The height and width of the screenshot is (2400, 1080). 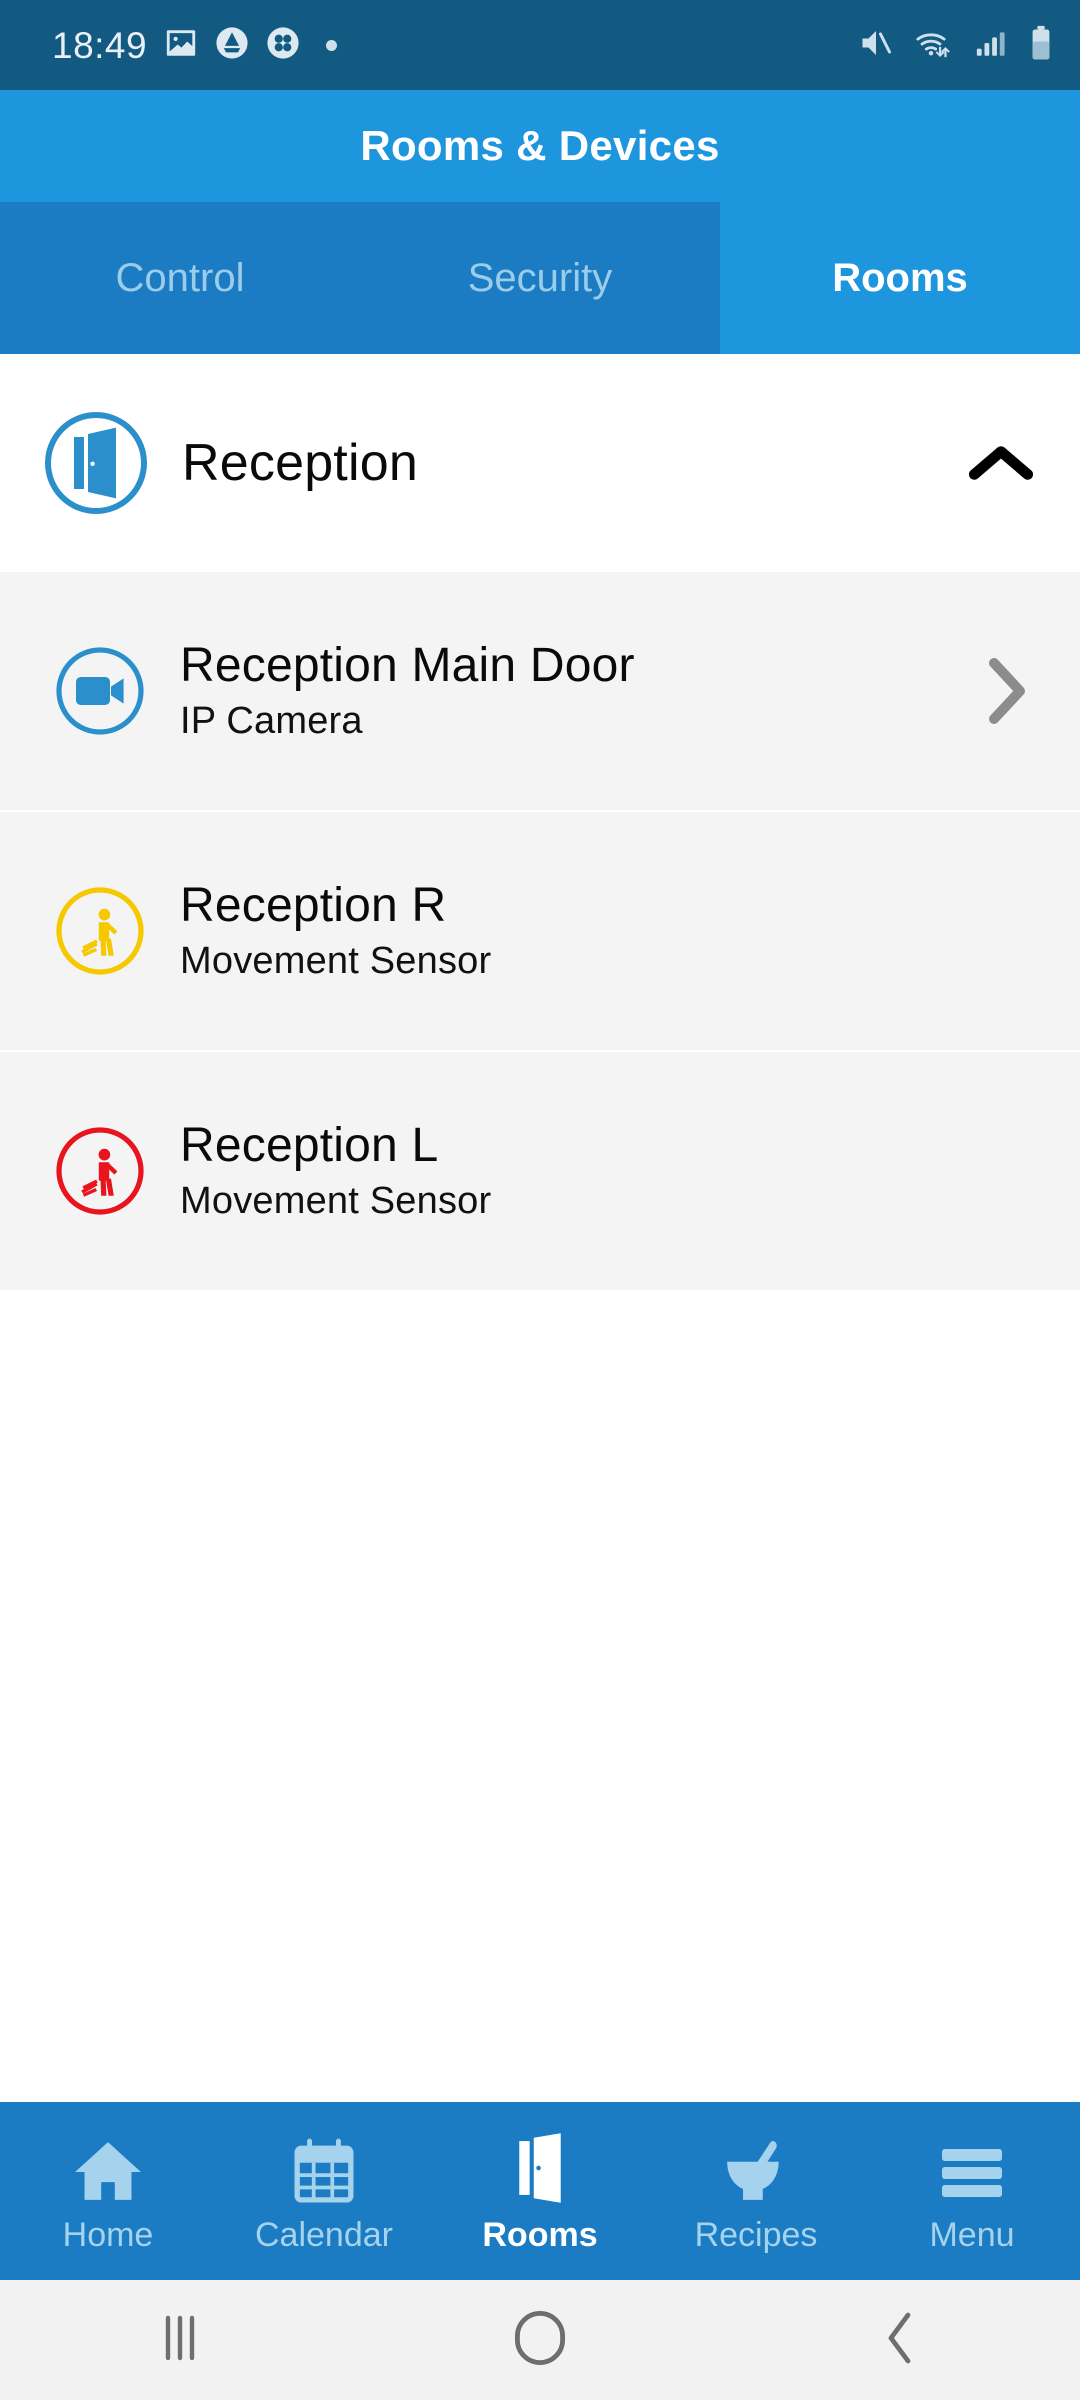 I want to click on app-header: Rooms & Devices, so click(x=540, y=146).